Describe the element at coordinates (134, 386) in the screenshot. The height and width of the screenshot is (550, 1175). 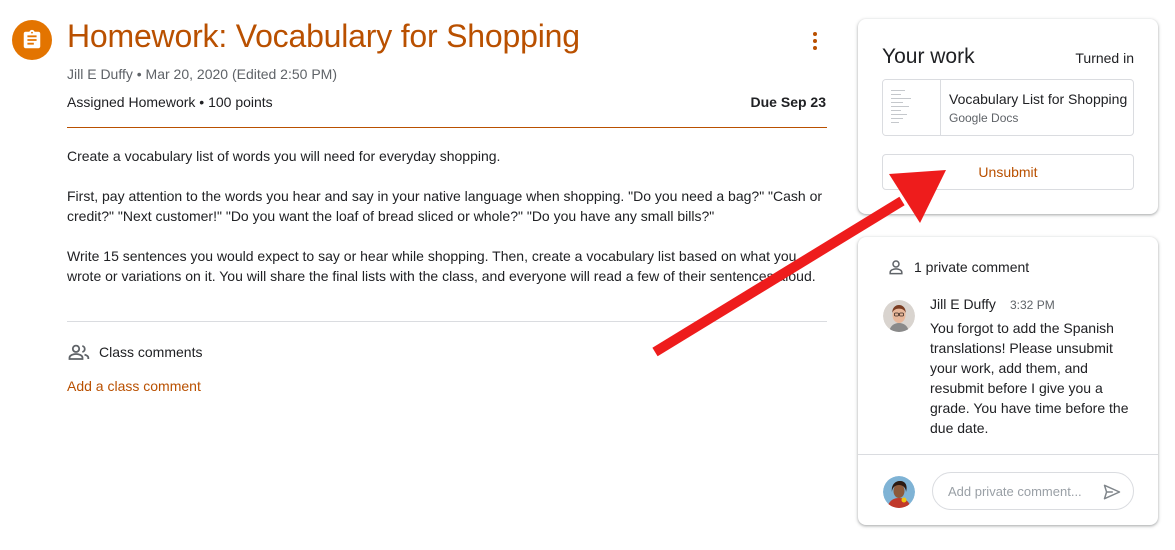
I see `add-class-comment-link: Add a class comment` at that location.